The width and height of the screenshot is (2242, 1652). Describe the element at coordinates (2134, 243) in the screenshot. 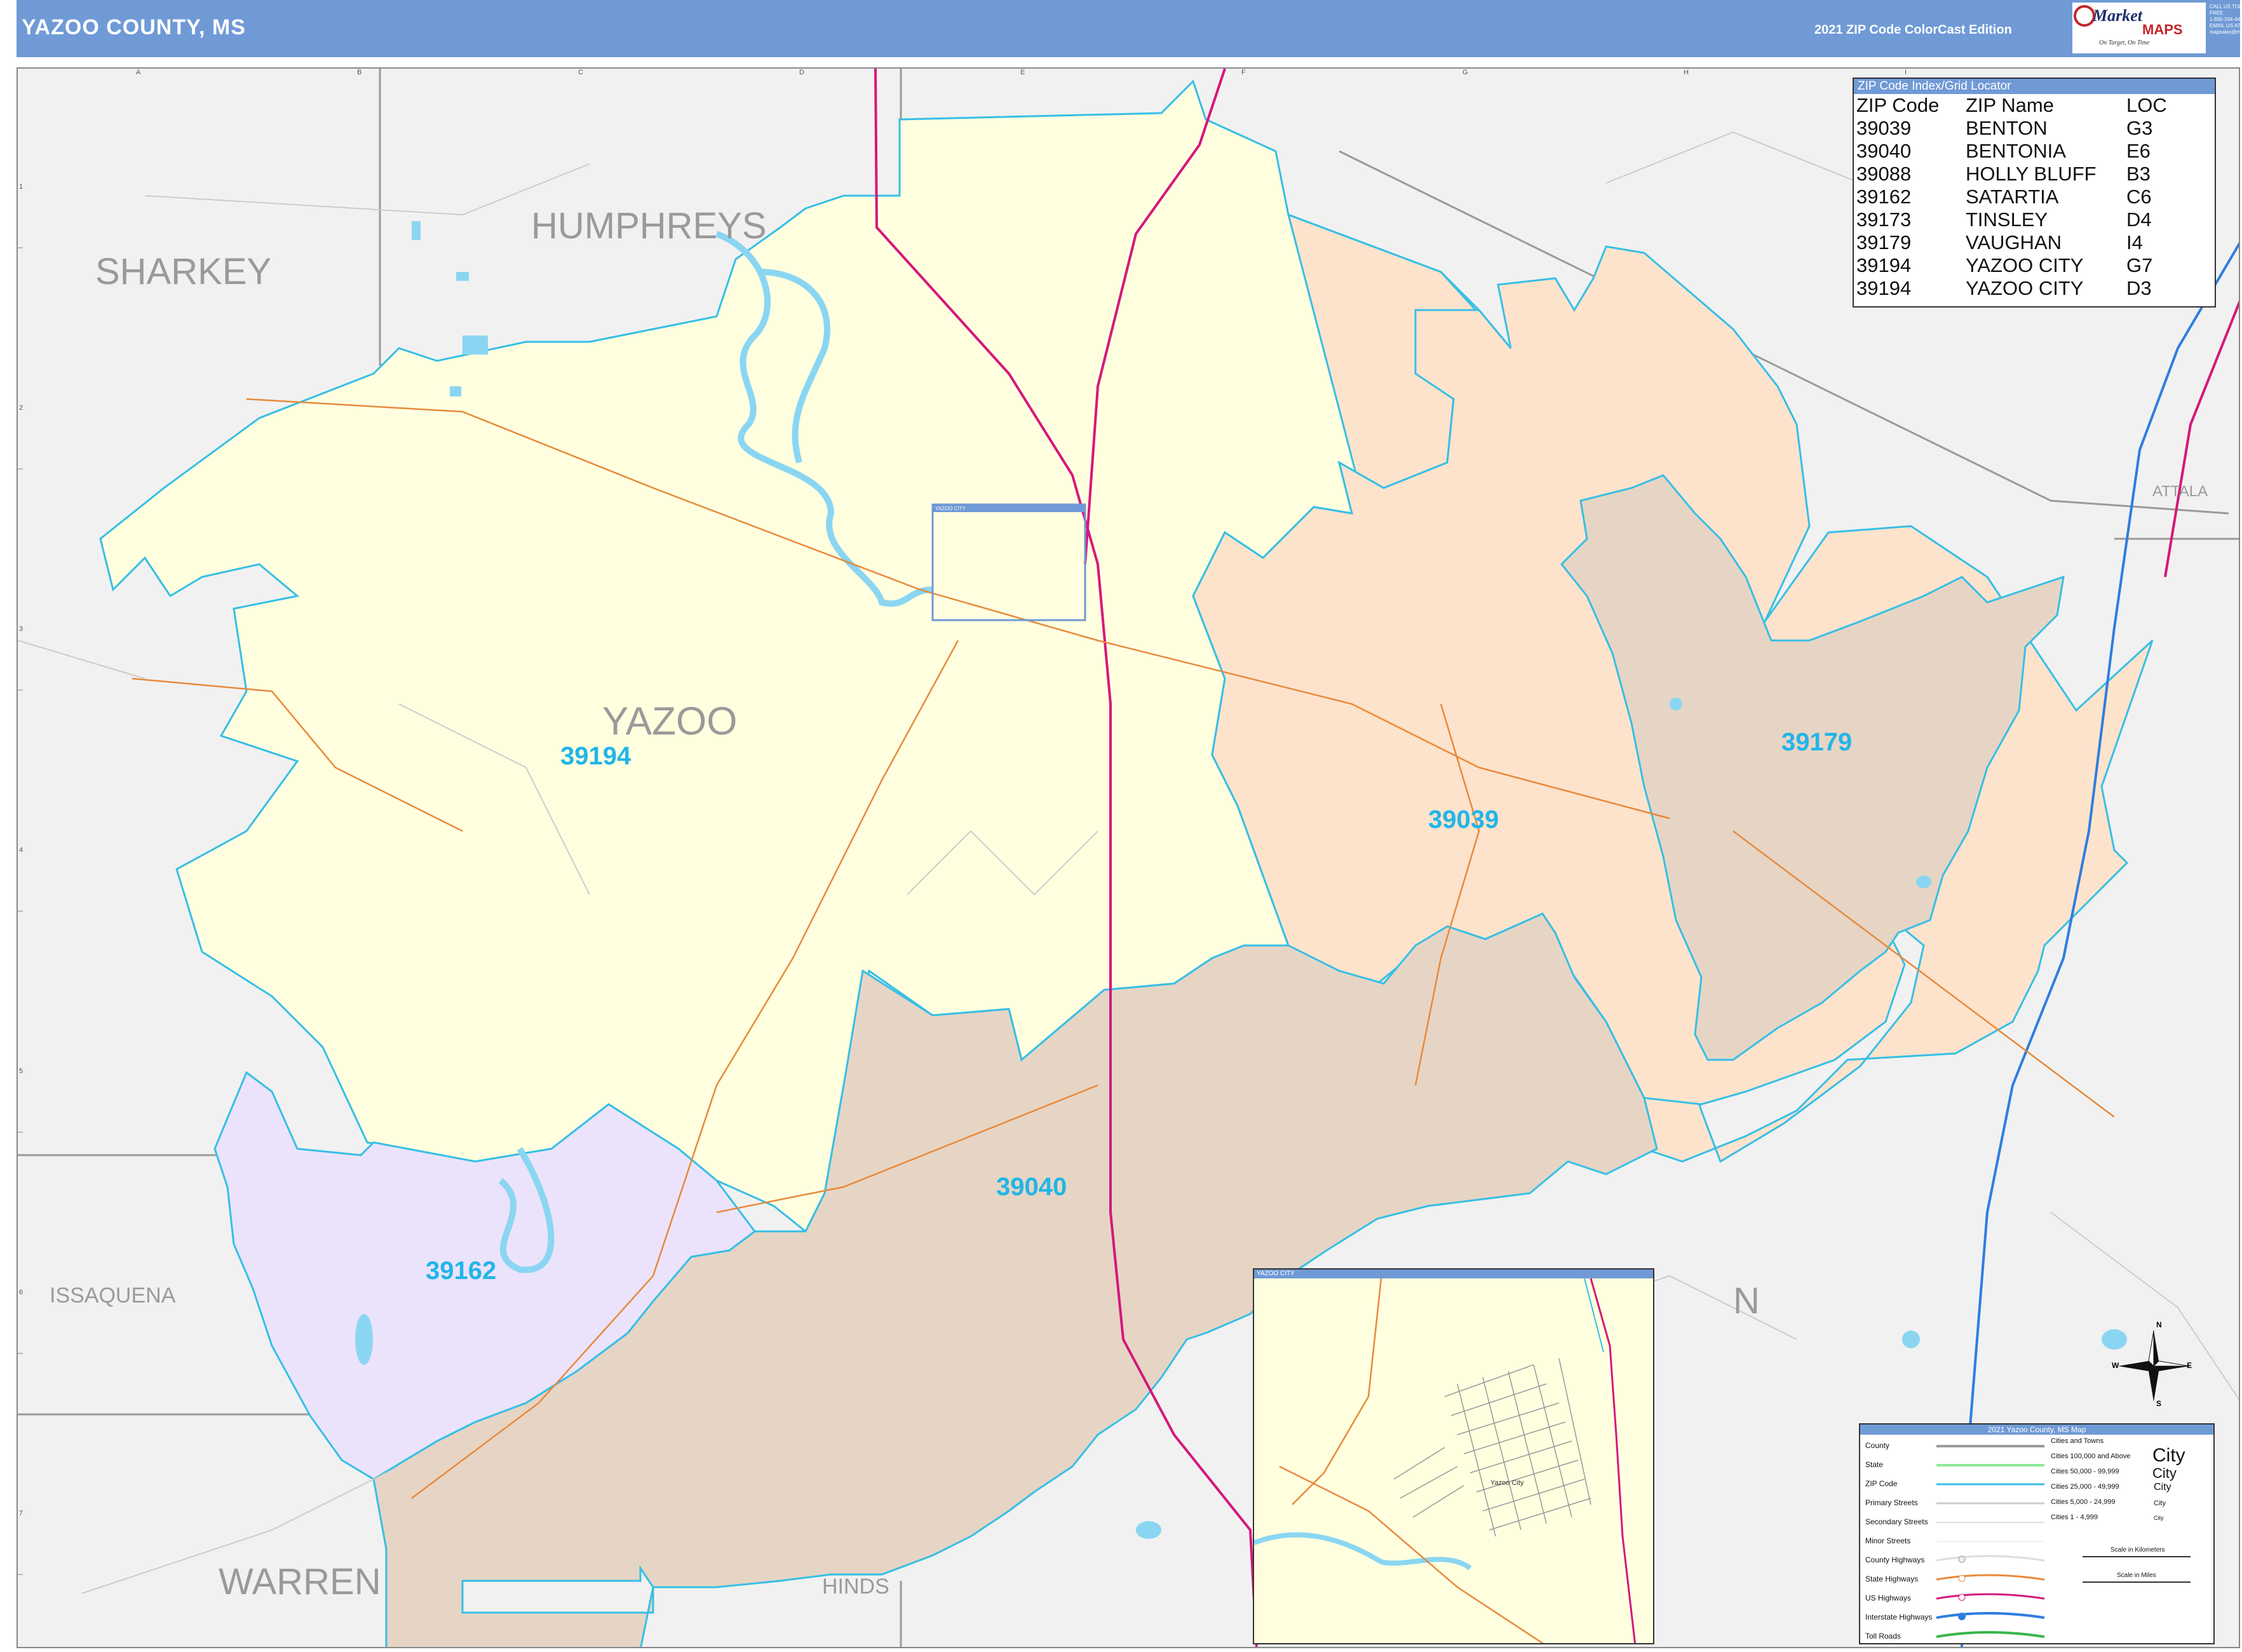

I see `table-cell: I4` at that location.